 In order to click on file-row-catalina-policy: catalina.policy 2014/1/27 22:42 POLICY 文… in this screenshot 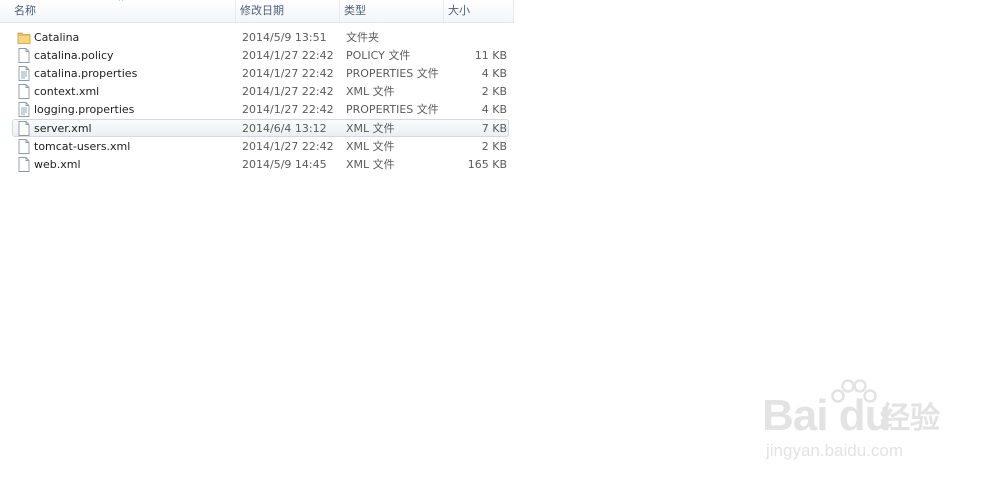, I will do `click(260, 55)`.